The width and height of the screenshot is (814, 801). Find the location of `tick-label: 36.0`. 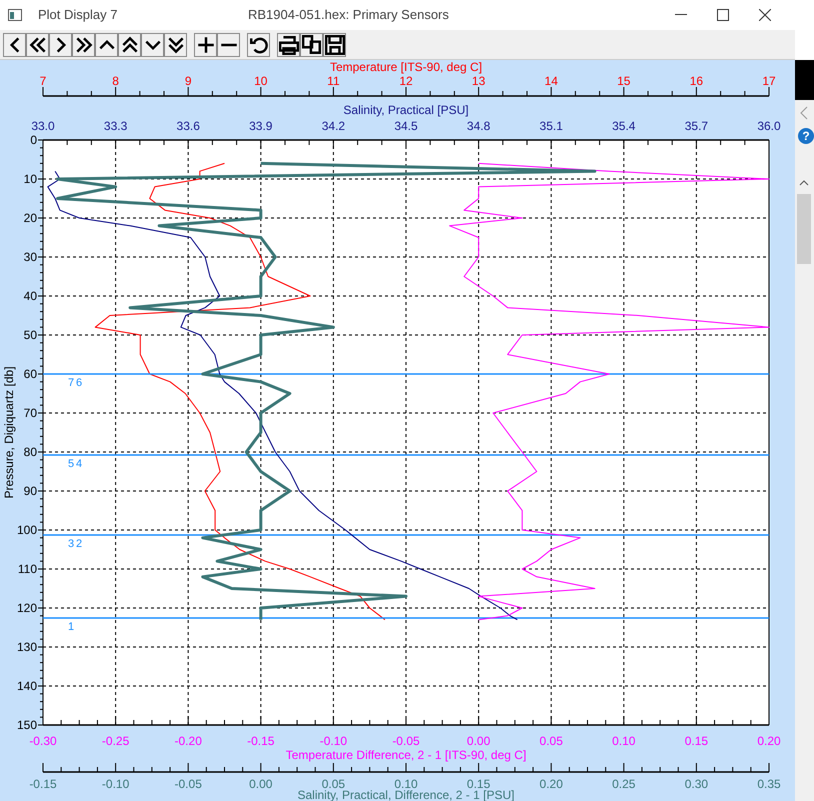

tick-label: 36.0 is located at coordinates (769, 126).